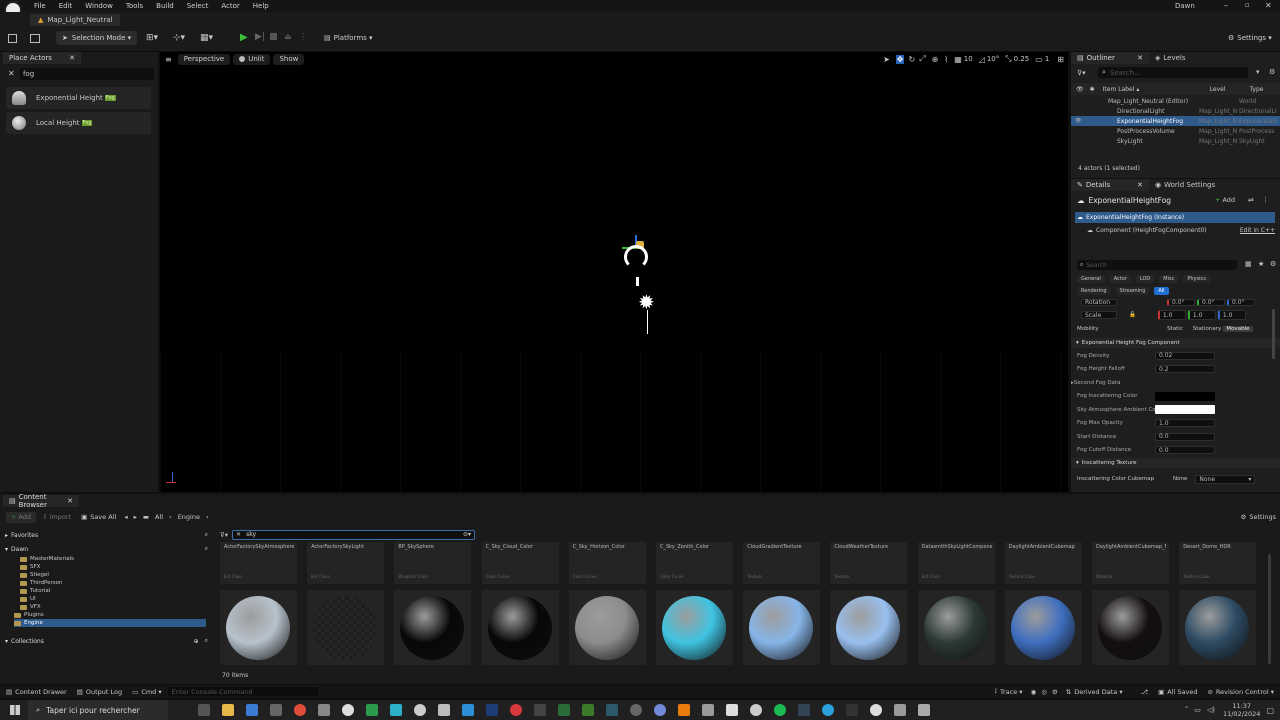  I want to click on mail-icon, so click(252, 710).